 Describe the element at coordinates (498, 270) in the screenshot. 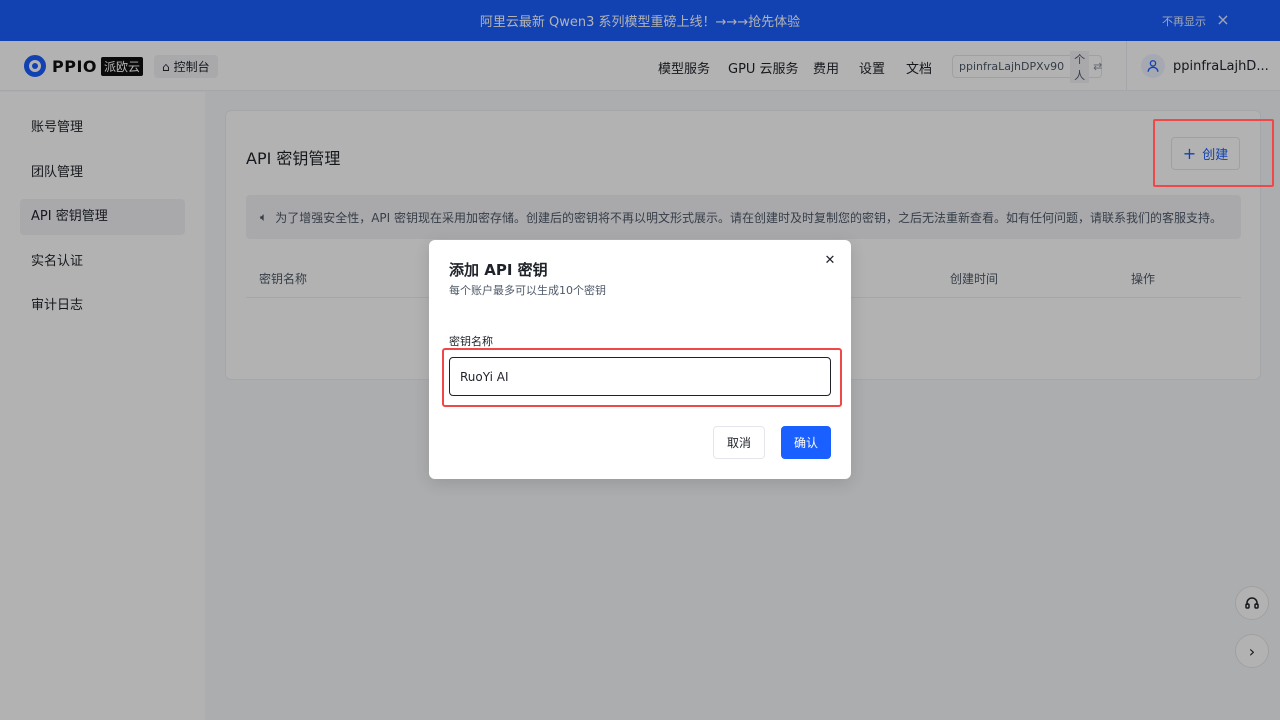

I see `dialog-title: 添加 API 密钥` at that location.